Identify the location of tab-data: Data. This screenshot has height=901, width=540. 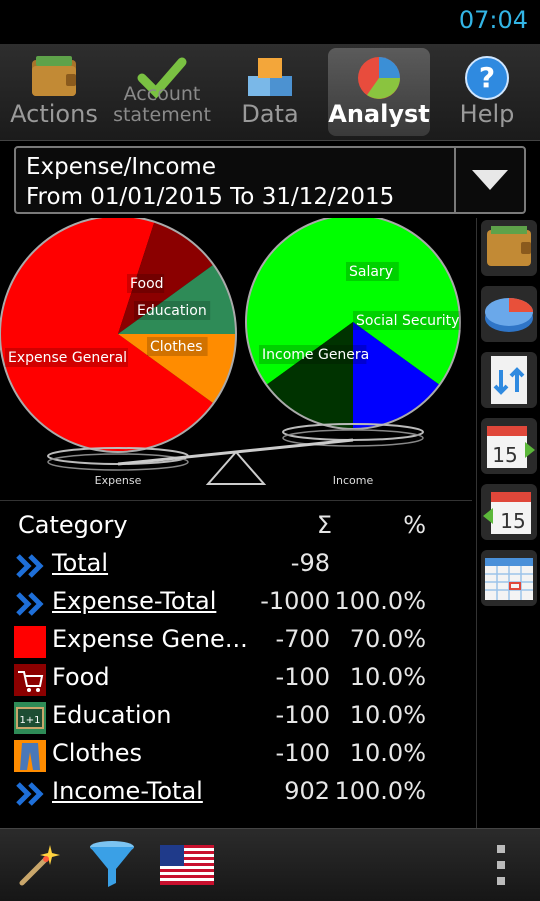
(270, 92).